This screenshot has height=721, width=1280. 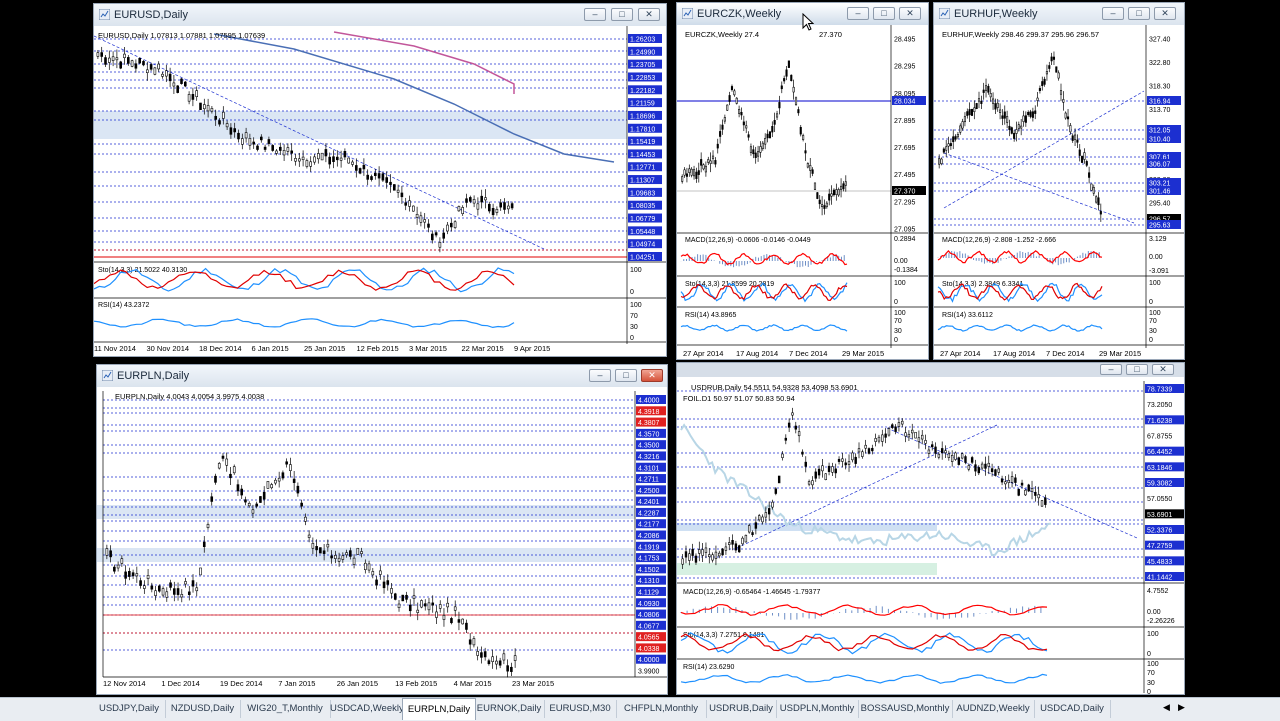 I want to click on tab-wig20-t-monthly: WIG20_T,Monthly, so click(x=285, y=709).